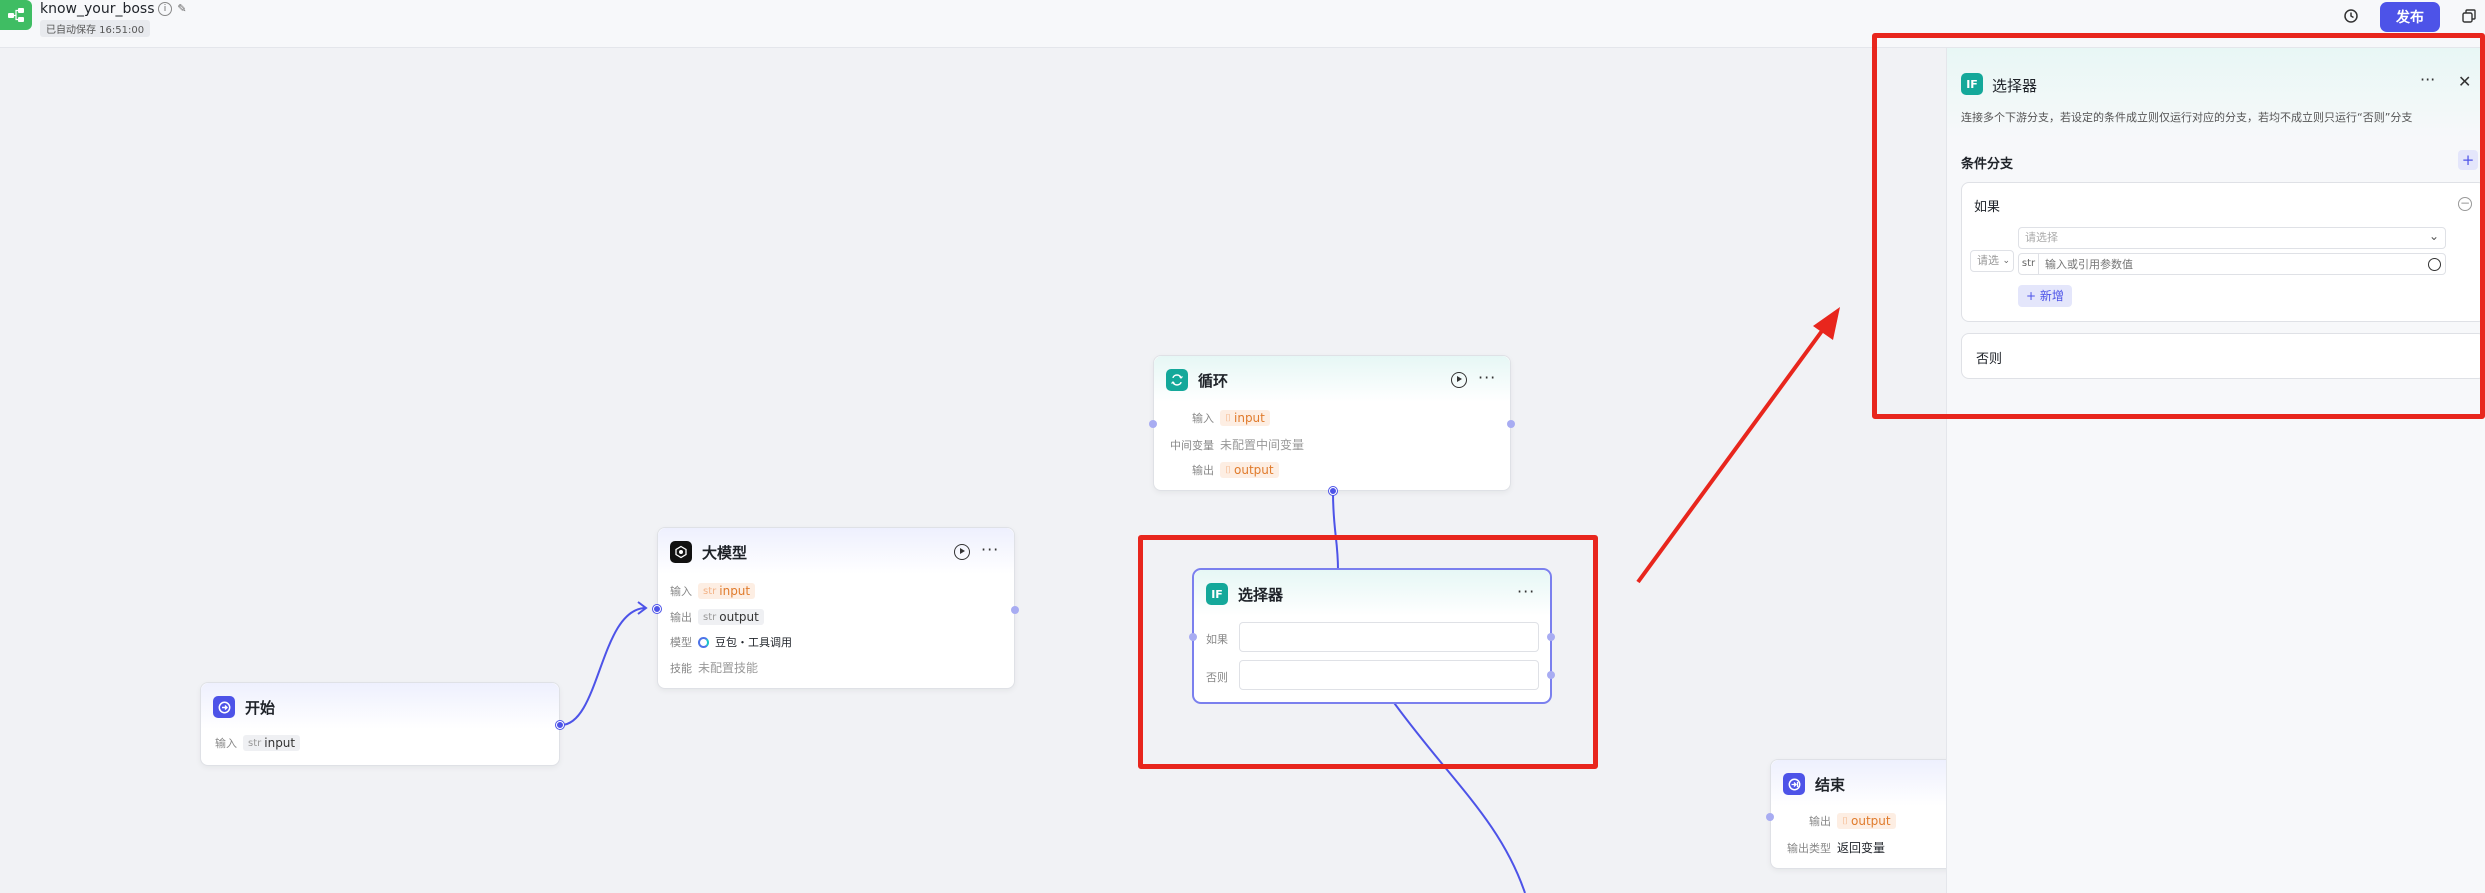 This screenshot has width=2485, height=893. Describe the element at coordinates (681, 591) in the screenshot. I see `llm-input-label: 输入` at that location.